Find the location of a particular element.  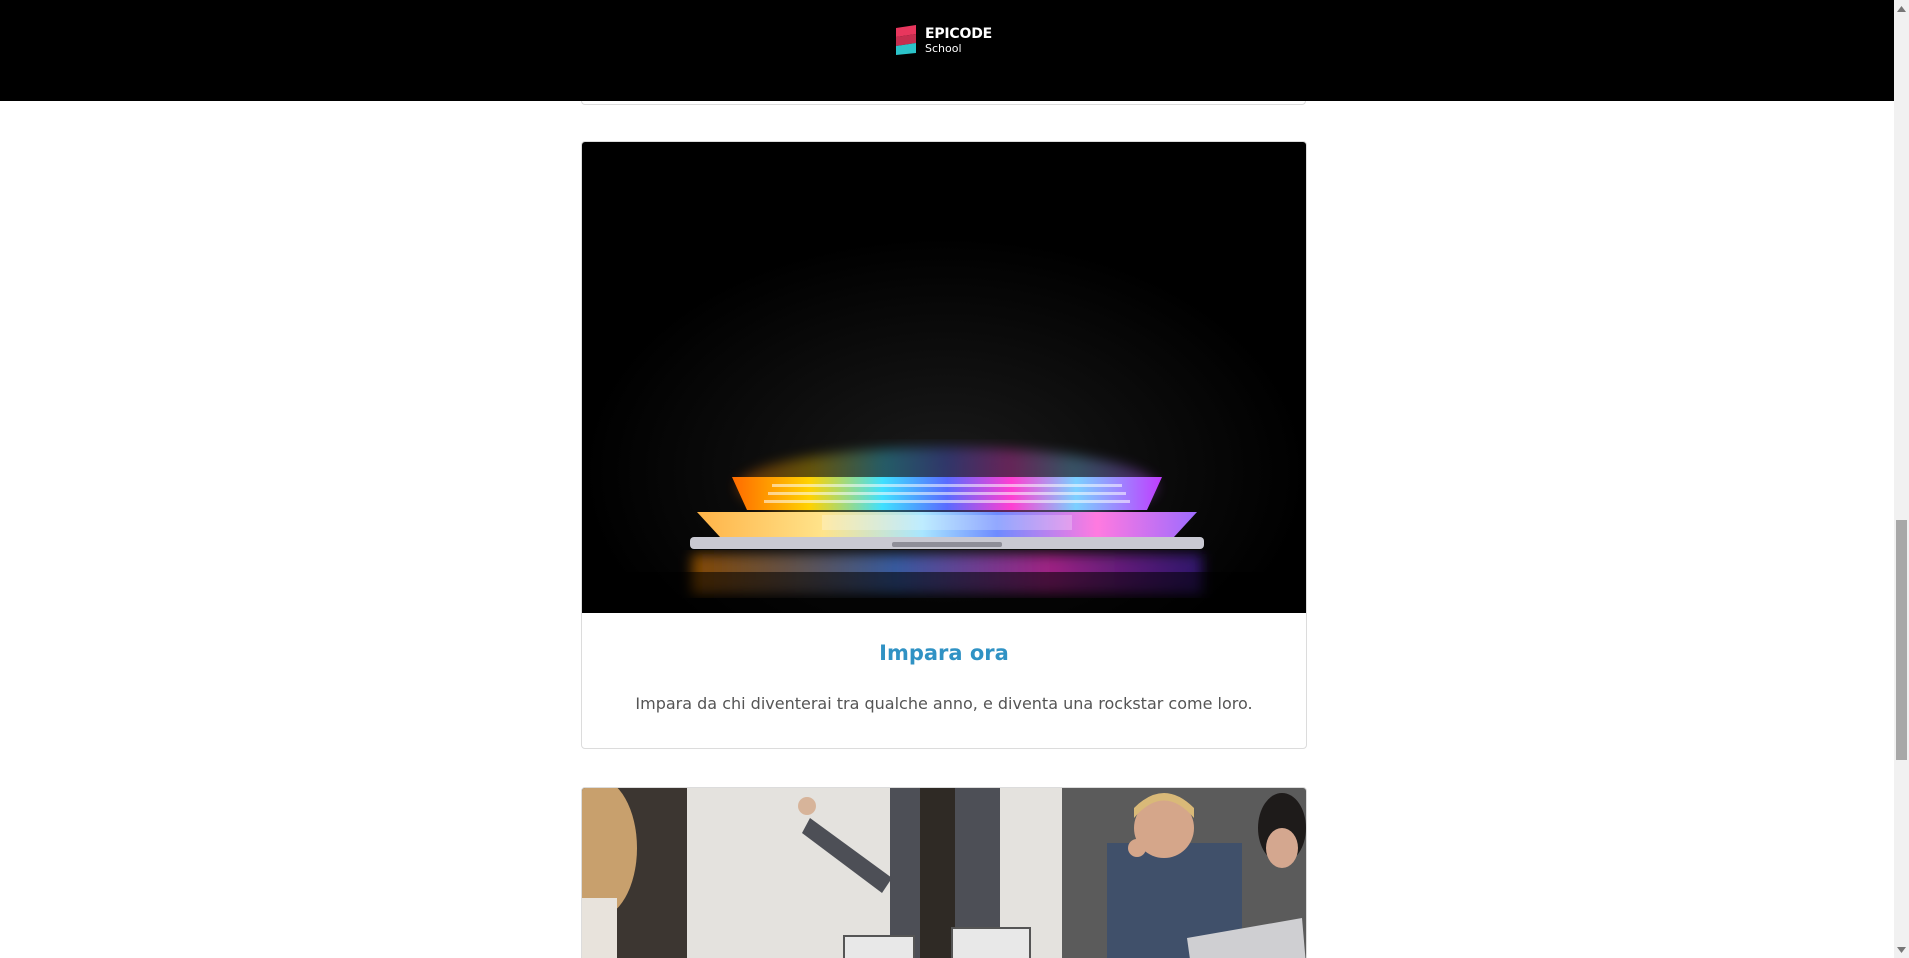

vertical-scrollbar is located at coordinates (1901, 479).